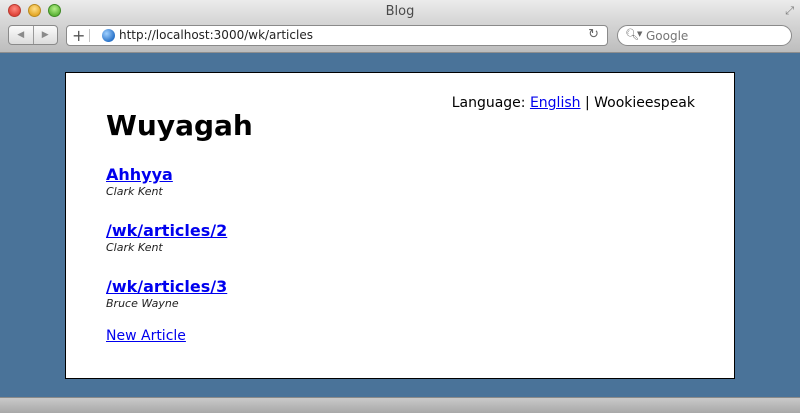 This screenshot has width=800, height=413. What do you see at coordinates (89, 35) in the screenshot?
I see `address-bar-divider` at bounding box center [89, 35].